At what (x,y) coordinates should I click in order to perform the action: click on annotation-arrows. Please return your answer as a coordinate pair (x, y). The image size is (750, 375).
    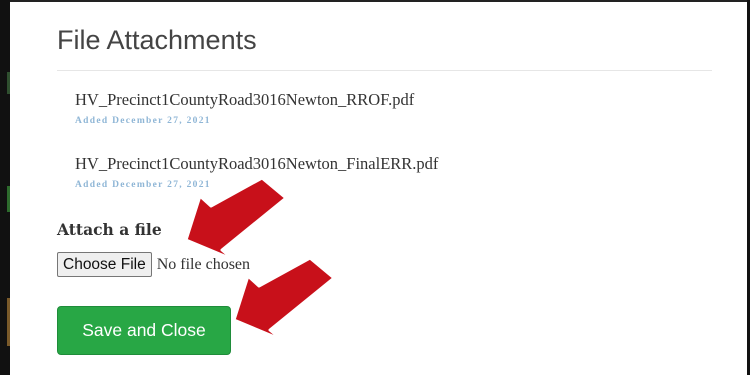
    Looking at the image, I should click on (260, 259).